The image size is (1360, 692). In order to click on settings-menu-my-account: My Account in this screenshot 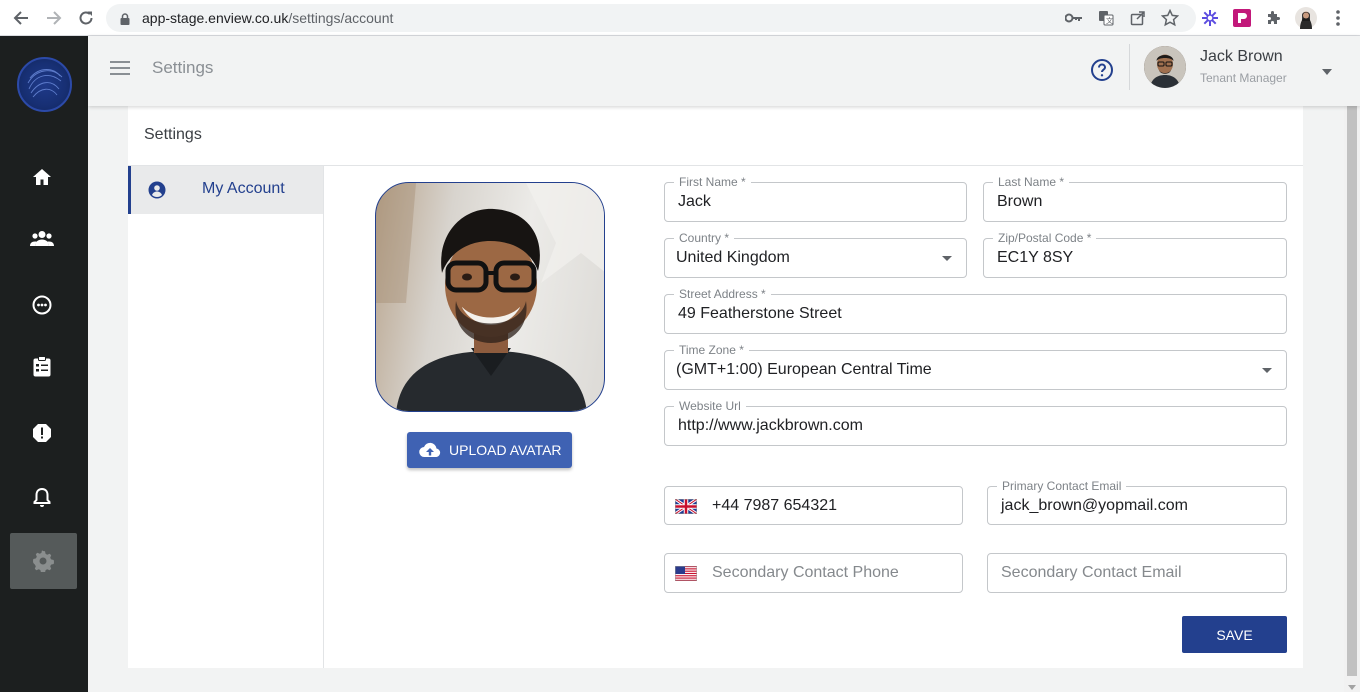, I will do `click(225, 190)`.